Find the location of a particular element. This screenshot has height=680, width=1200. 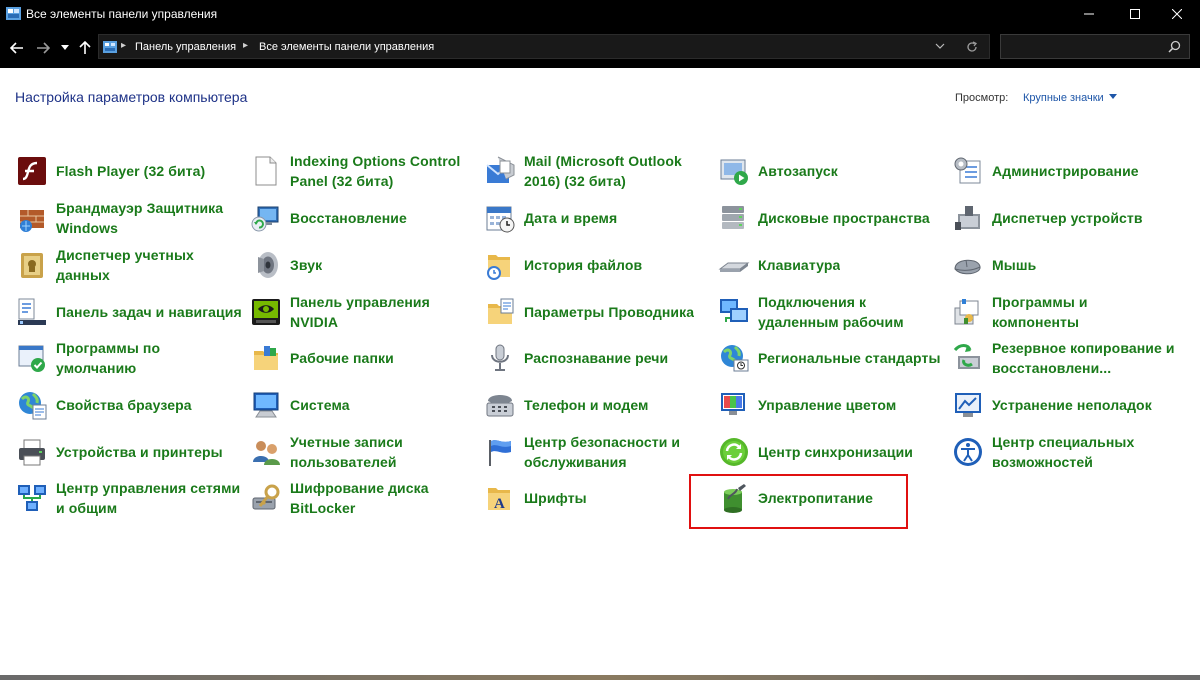

control-panel-item-users: Учетные записи пользователей is located at coordinates (364, 452).